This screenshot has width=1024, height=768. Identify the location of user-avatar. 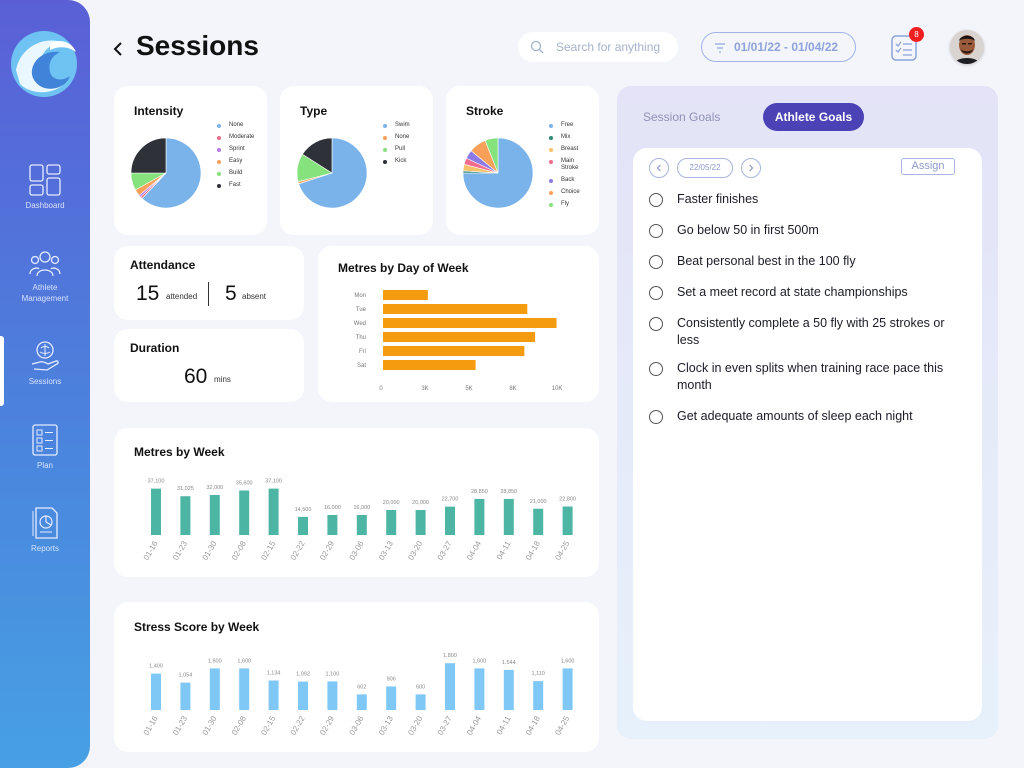
(967, 47).